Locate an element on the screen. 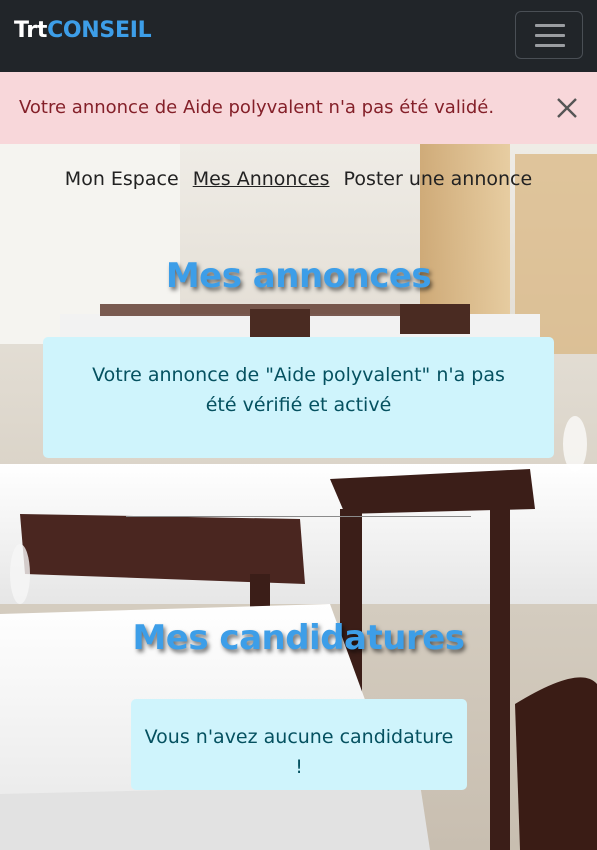  annonces-title: Mes annonces is located at coordinates (298, 276).